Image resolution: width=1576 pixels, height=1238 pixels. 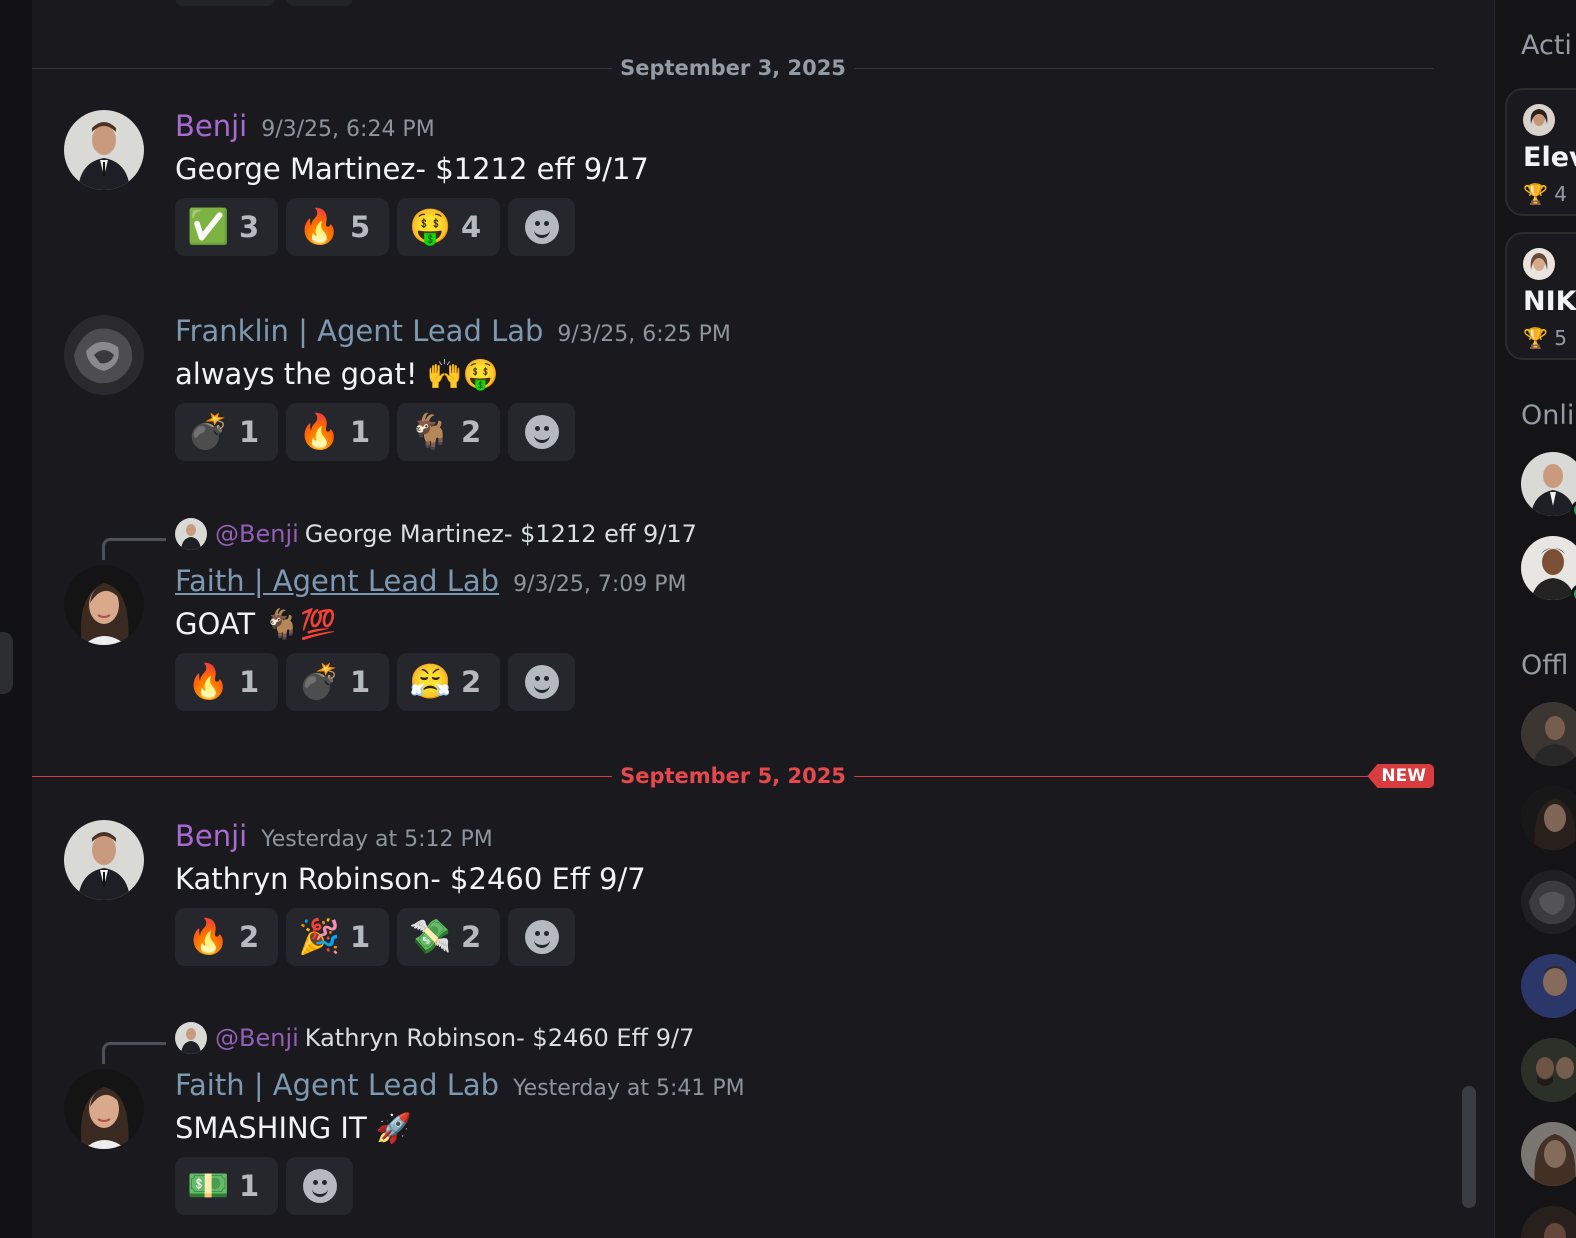 I want to click on date-divider-label: September 3, 2025, so click(x=733, y=68).